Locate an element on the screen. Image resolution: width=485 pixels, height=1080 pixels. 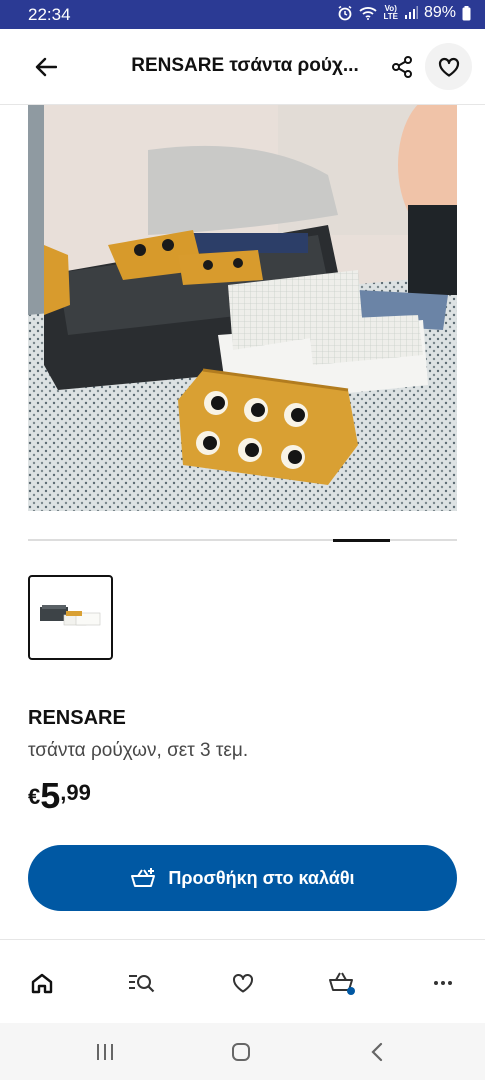
arrow-left-icon is located at coordinates (46, 67).